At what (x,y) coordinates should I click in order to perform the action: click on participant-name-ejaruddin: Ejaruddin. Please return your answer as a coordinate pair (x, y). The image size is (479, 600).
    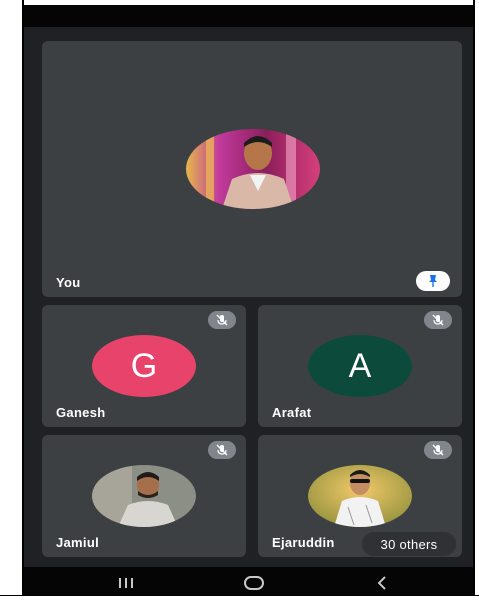
    Looking at the image, I should click on (303, 542).